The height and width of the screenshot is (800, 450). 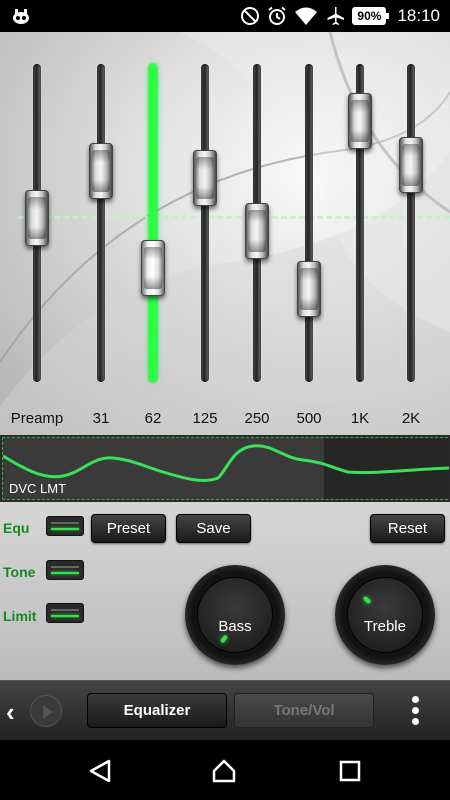 I want to click on preset-button: Preset, so click(x=128, y=528).